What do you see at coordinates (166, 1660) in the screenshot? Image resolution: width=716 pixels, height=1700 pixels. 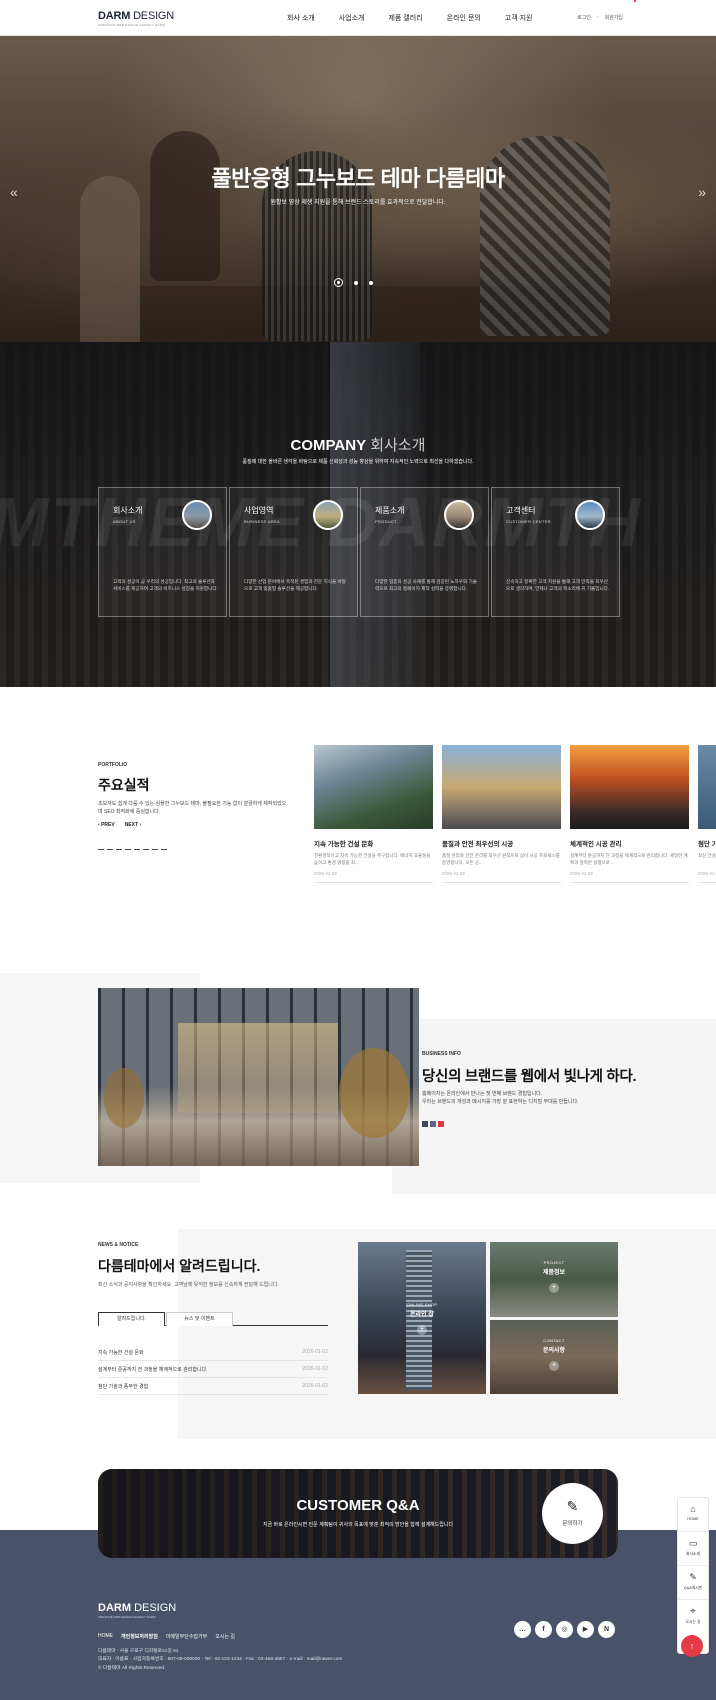 I see `footer-biz-no: 사업자등록번호 : 607-09-000000` at bounding box center [166, 1660].